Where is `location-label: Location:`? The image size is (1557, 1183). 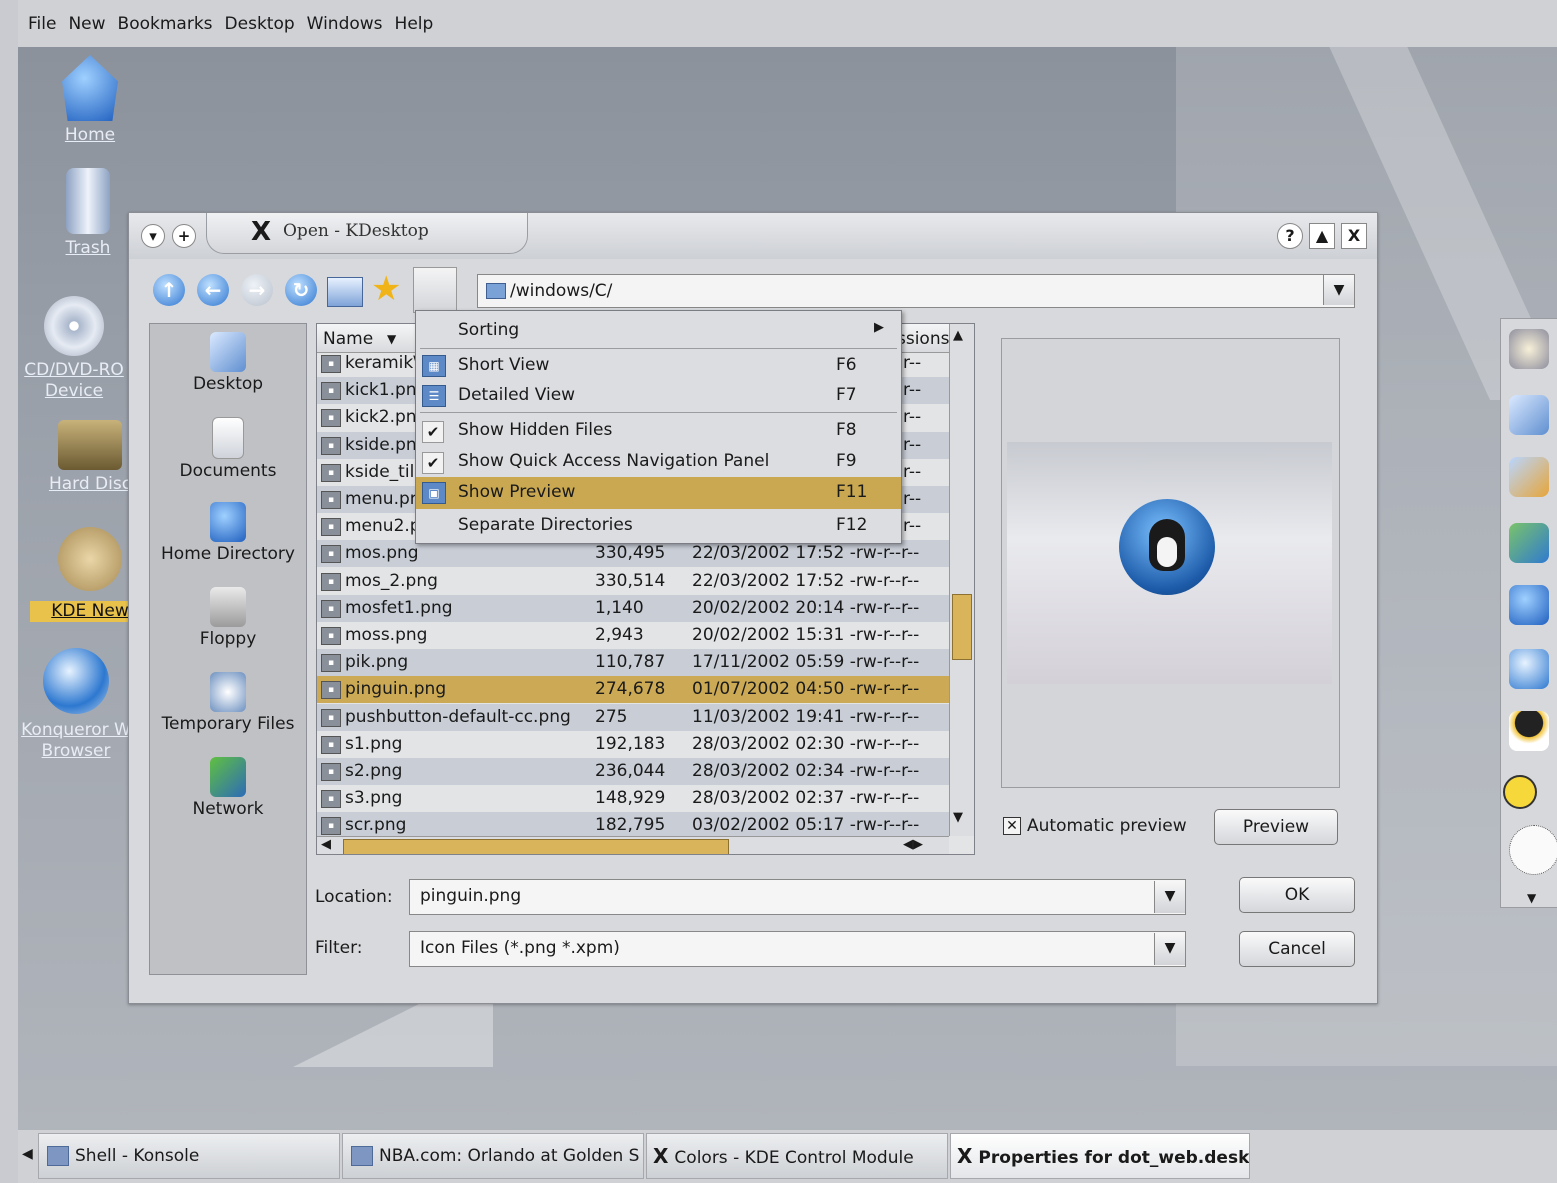
location-label: Location: is located at coordinates (354, 897).